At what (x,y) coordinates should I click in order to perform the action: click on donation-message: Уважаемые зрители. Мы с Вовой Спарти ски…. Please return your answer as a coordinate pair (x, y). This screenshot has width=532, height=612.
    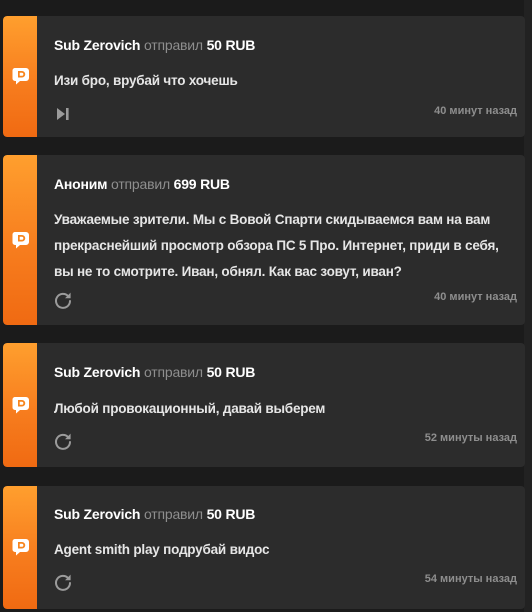
    Looking at the image, I should click on (276, 245).